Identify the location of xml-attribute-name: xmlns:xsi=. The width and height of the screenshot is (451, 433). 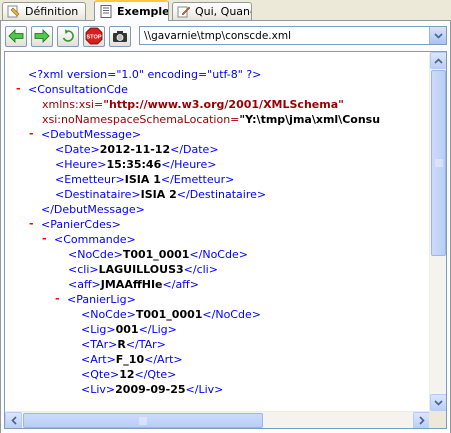
(73, 104).